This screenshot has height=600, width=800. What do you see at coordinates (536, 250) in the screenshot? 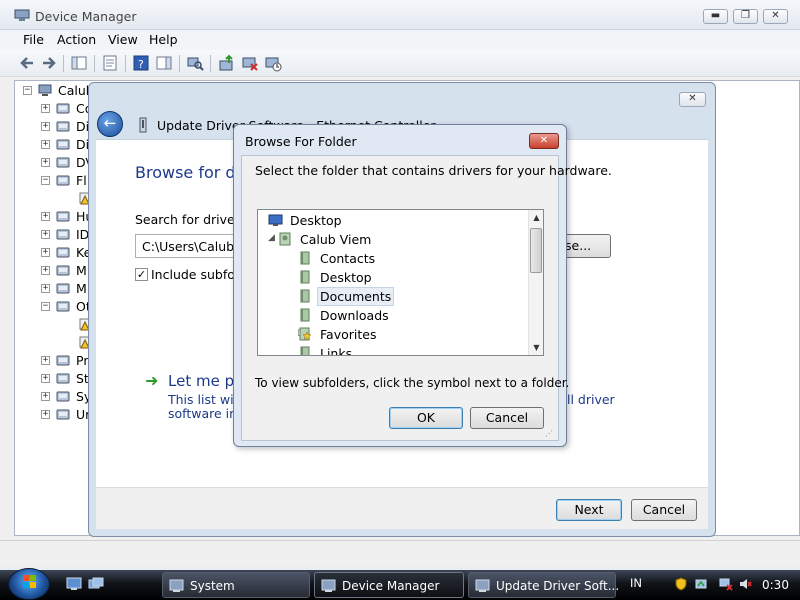
I see `scroll-thumb` at bounding box center [536, 250].